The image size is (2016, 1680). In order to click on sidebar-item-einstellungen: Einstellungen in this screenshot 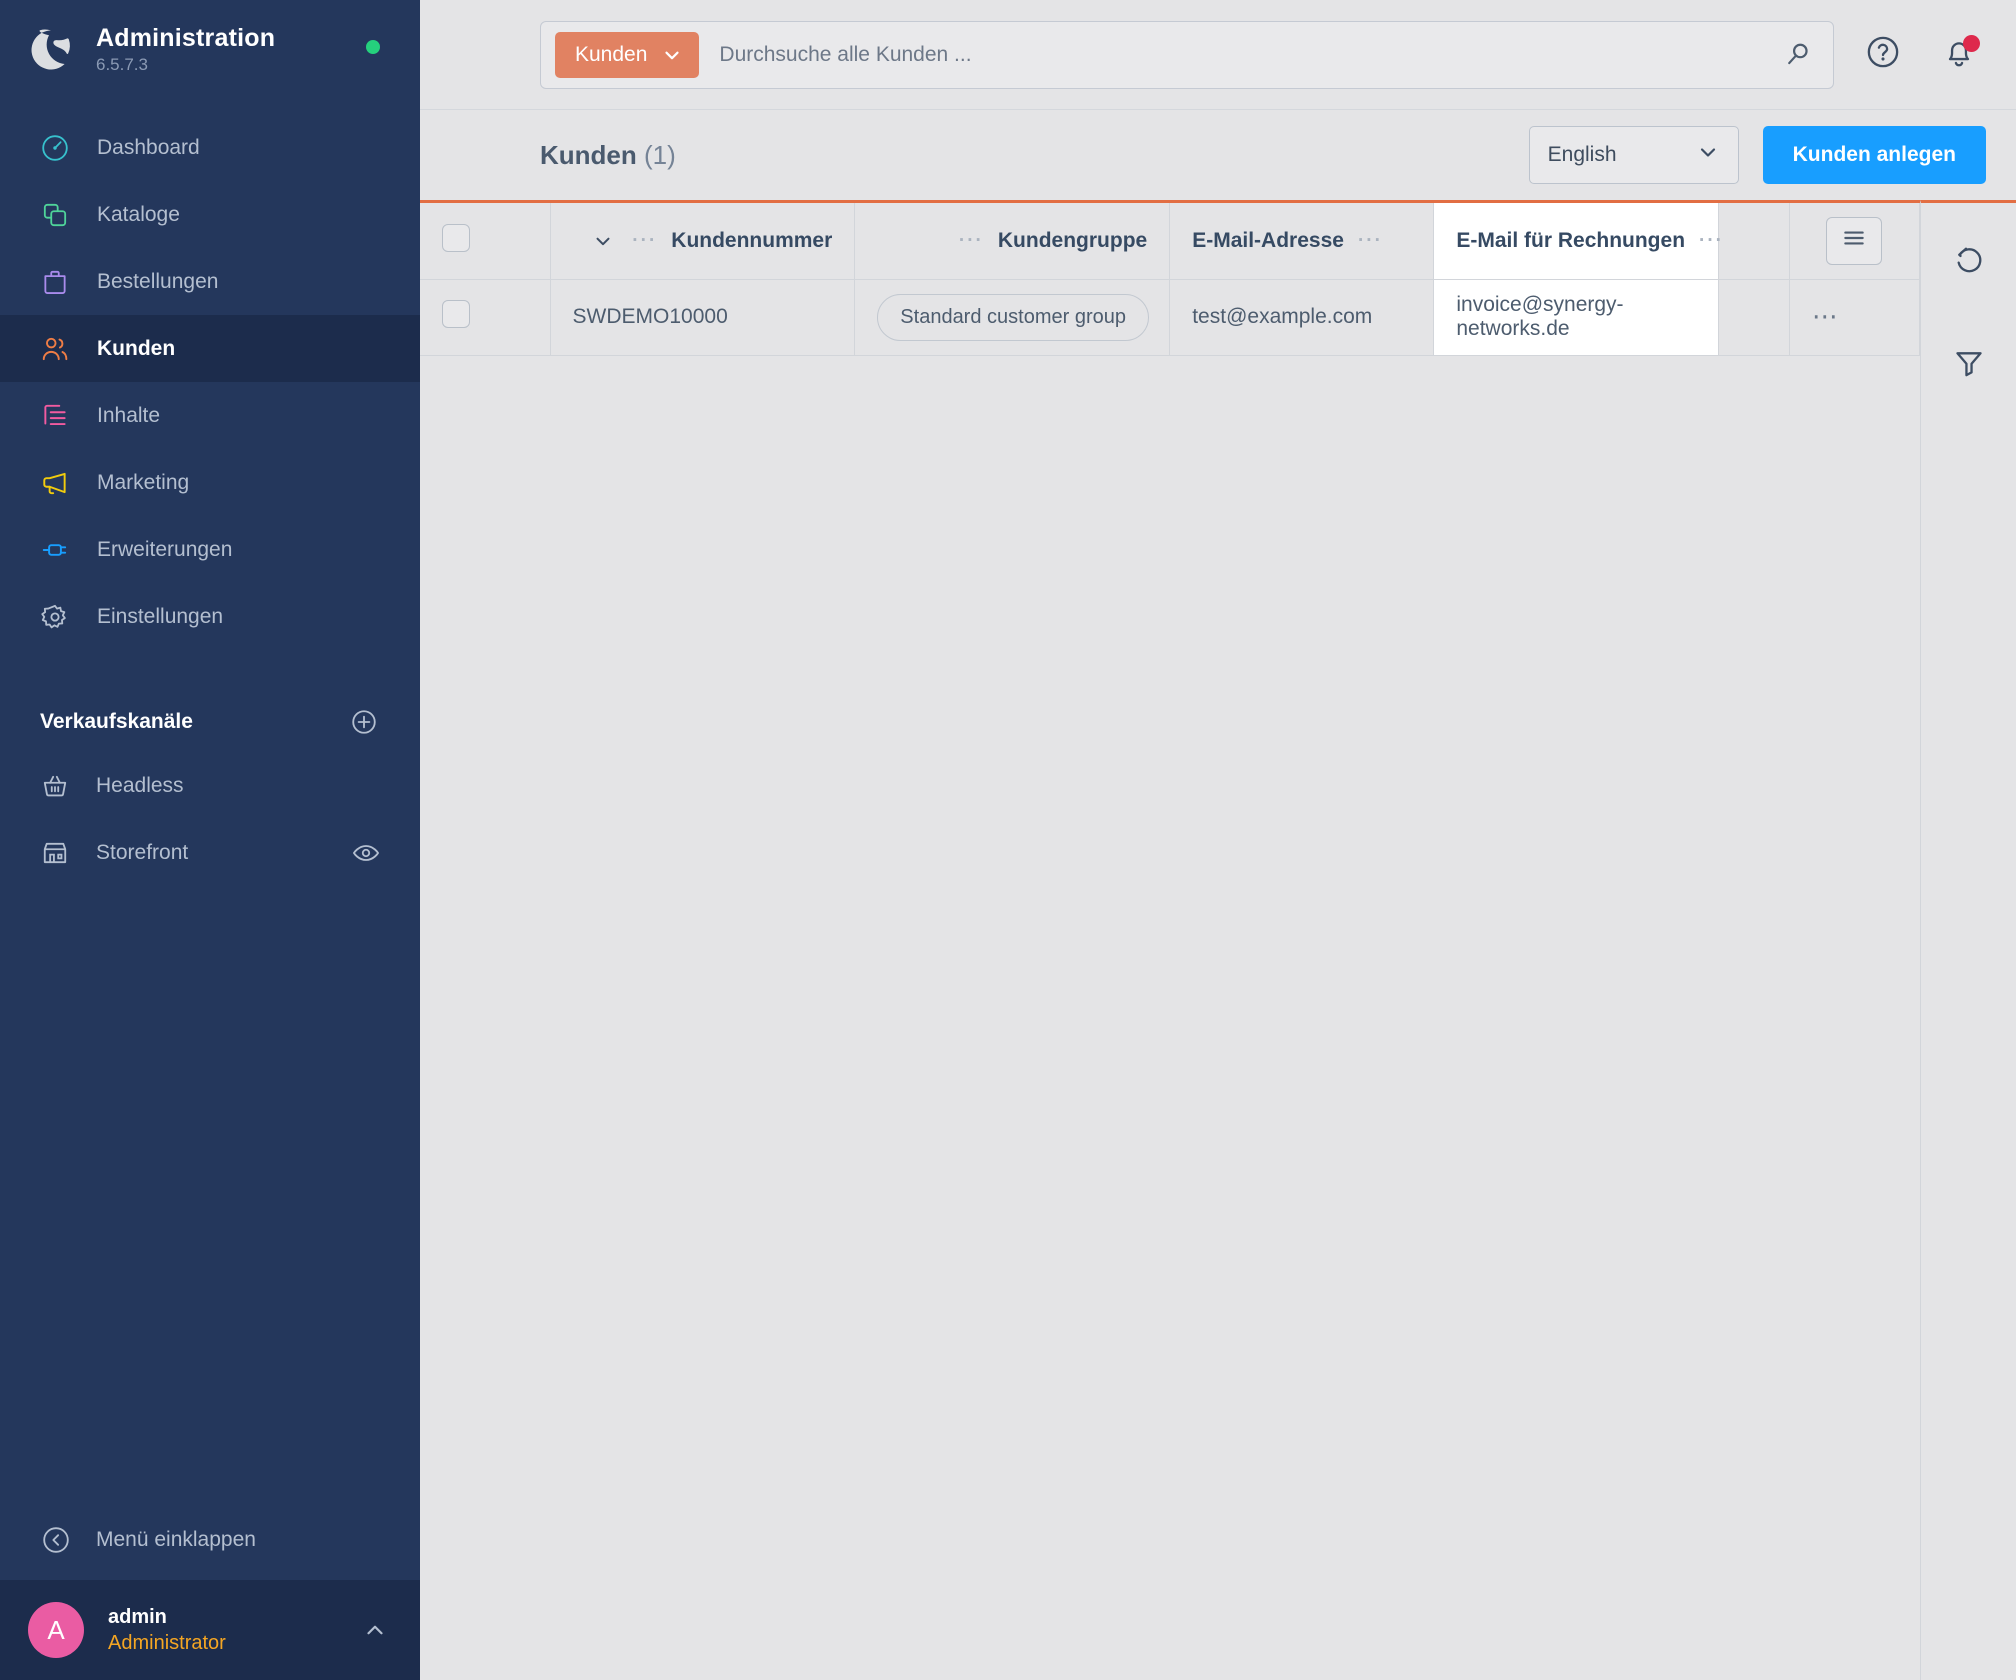, I will do `click(210, 616)`.